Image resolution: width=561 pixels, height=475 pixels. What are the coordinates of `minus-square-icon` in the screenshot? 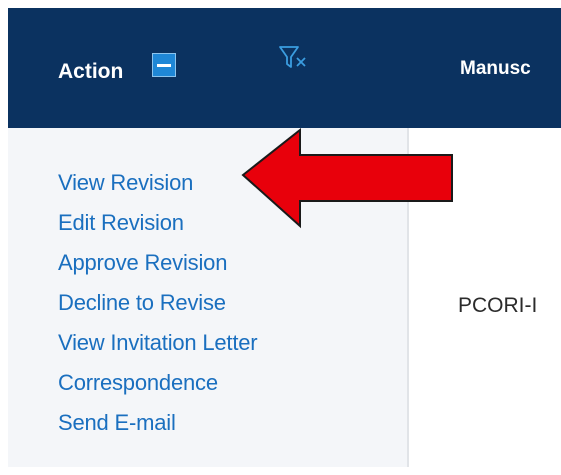 It's located at (164, 65).